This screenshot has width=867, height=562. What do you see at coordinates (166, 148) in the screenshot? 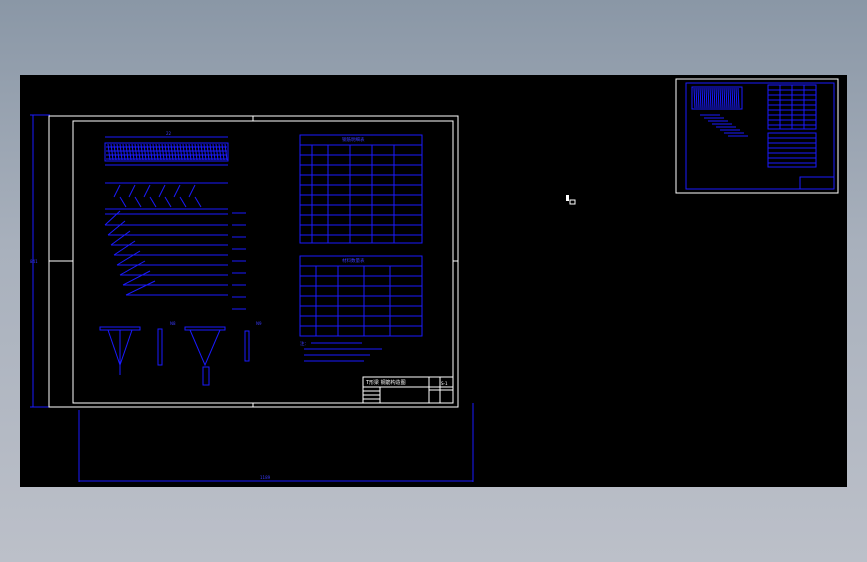
I see `girder-elevation: 22` at bounding box center [166, 148].